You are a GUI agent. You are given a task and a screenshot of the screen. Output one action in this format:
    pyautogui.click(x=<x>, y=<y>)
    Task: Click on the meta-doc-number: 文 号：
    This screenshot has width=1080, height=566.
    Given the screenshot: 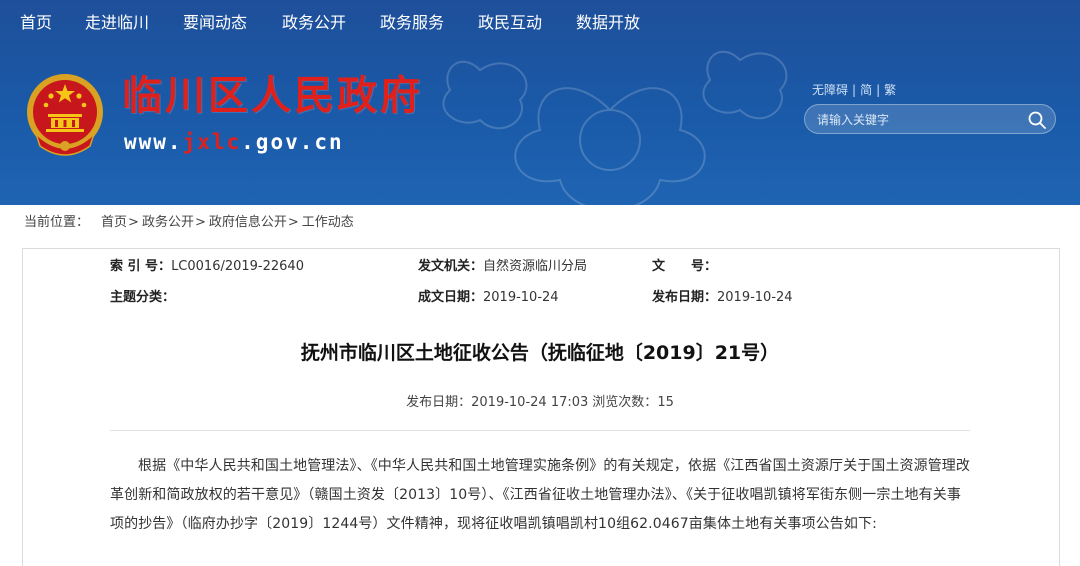 What is the action you would take?
    pyautogui.click(x=684, y=267)
    